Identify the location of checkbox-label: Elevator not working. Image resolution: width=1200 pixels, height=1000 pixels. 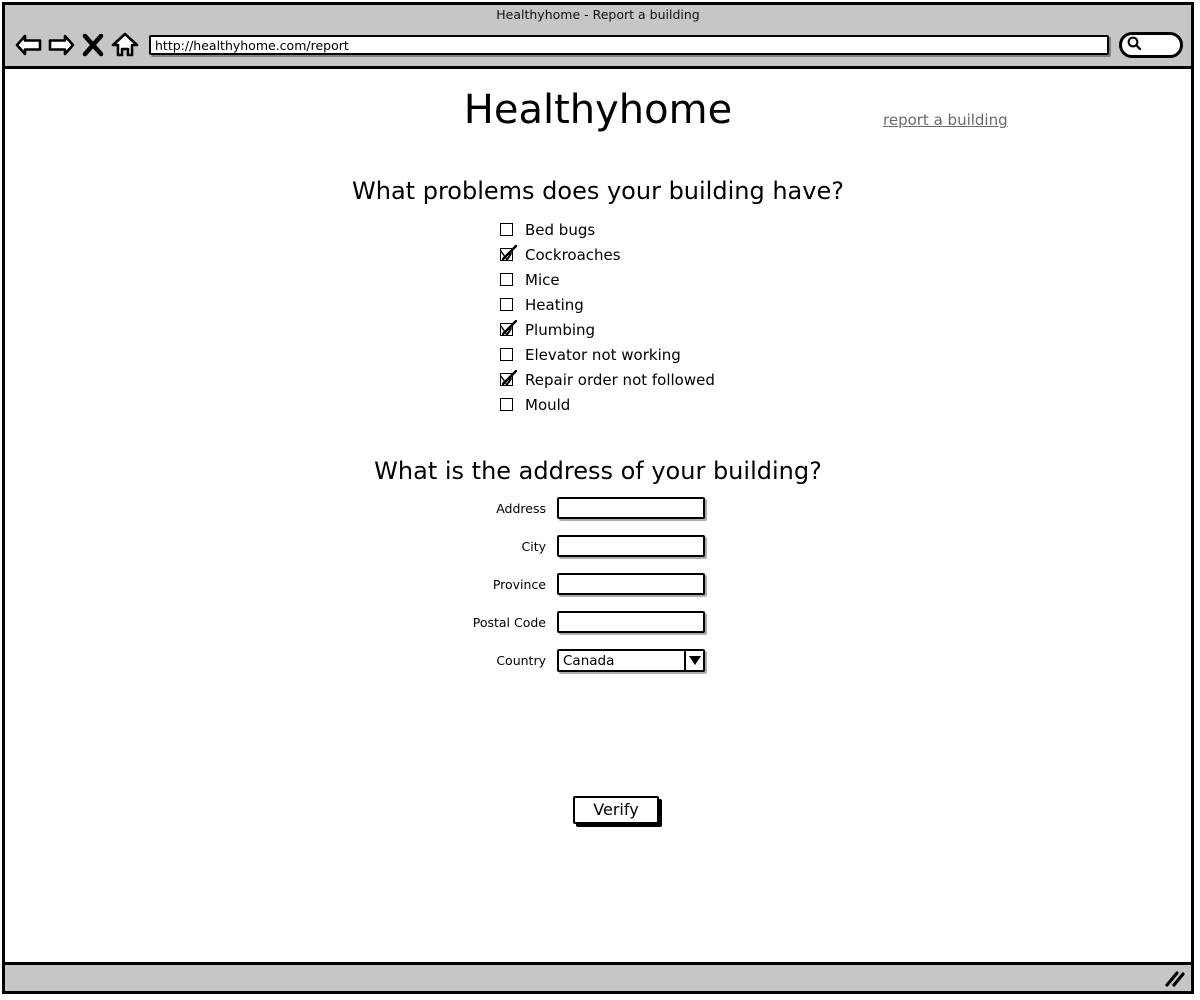
(603, 354).